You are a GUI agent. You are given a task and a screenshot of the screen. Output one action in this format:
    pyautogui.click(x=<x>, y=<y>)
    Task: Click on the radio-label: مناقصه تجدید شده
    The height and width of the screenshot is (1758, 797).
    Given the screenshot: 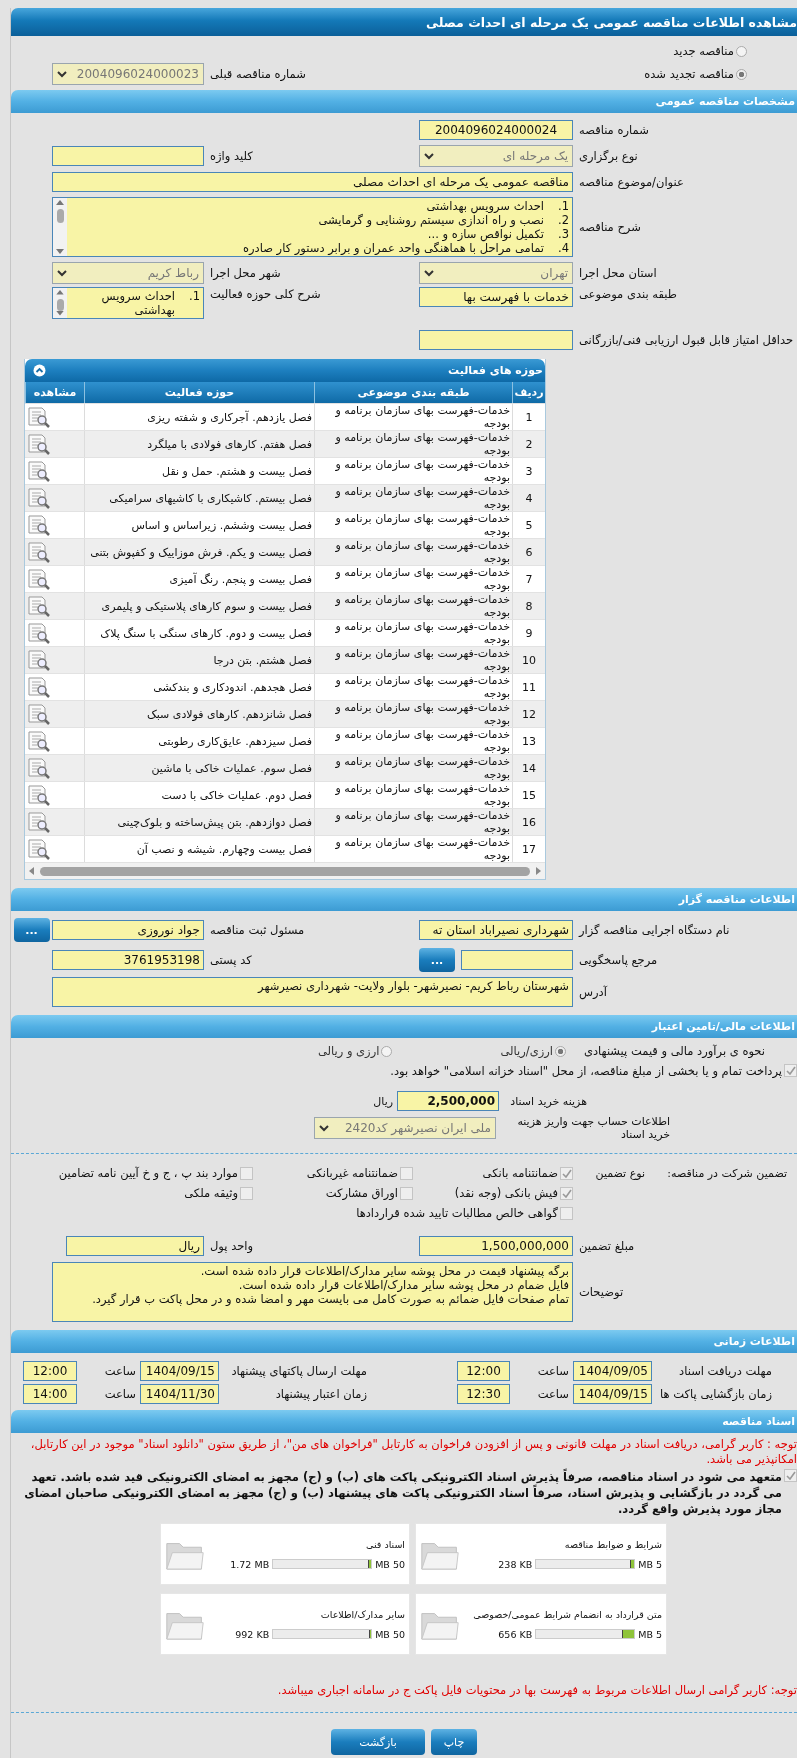 What is the action you would take?
    pyautogui.click(x=689, y=74)
    